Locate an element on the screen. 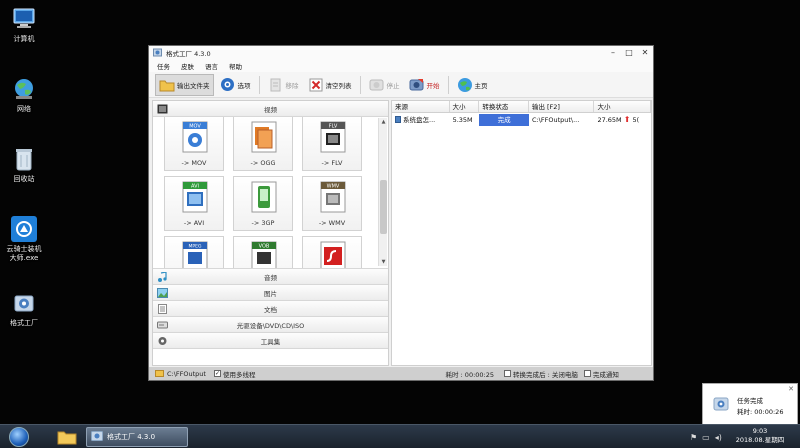 The width and height of the screenshot is (800, 448). toolbox-icon is located at coordinates (162, 341).